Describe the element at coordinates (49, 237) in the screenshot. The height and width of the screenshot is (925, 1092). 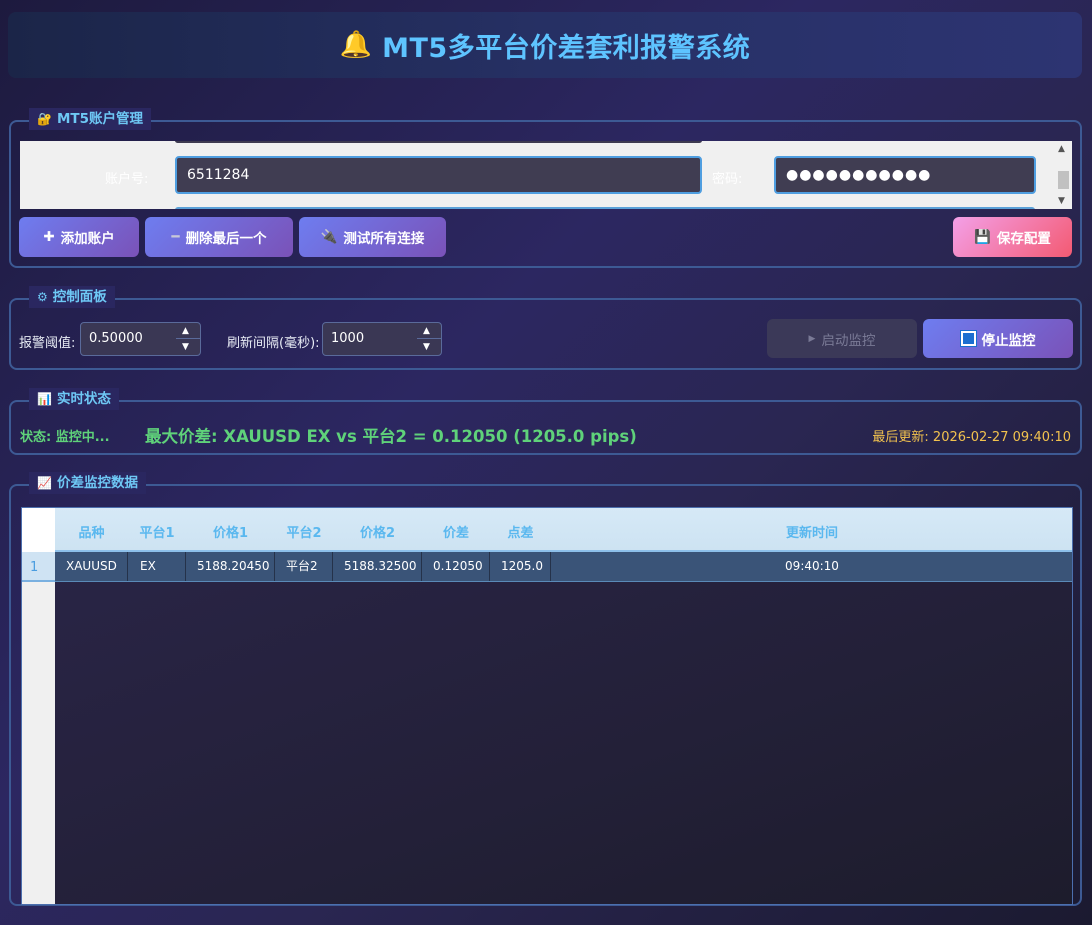
I see `plus-icon: ✚` at that location.